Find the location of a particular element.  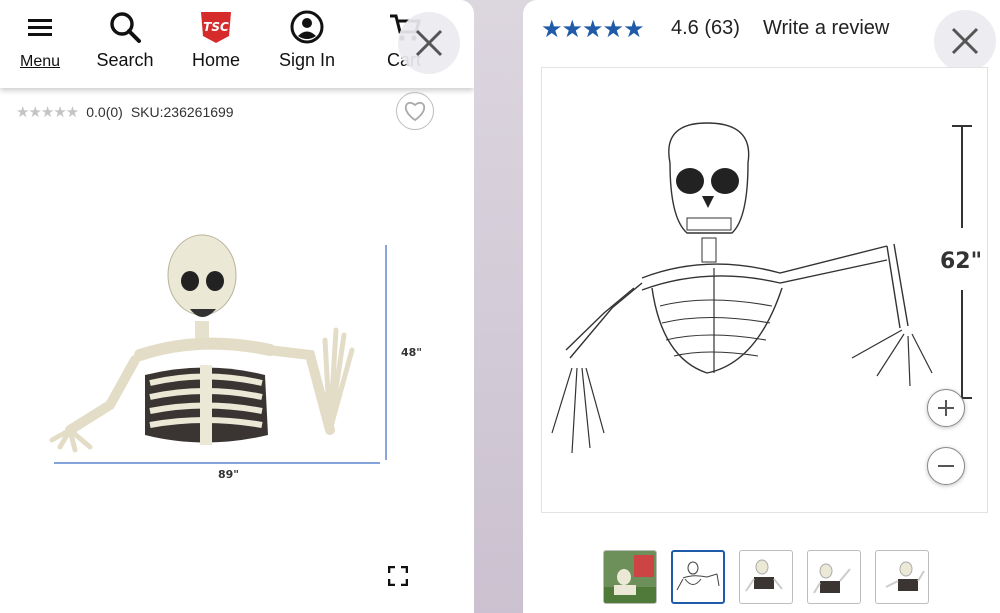

search-button: Search is located at coordinates (125, 40).